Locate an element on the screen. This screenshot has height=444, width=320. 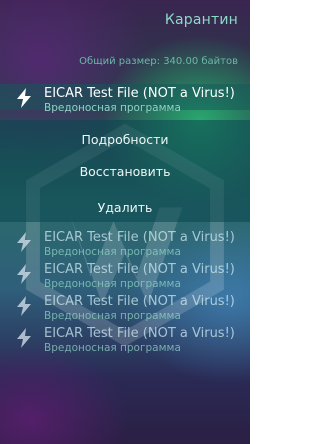
delete-menu-item: Удалить is located at coordinates (125, 207).